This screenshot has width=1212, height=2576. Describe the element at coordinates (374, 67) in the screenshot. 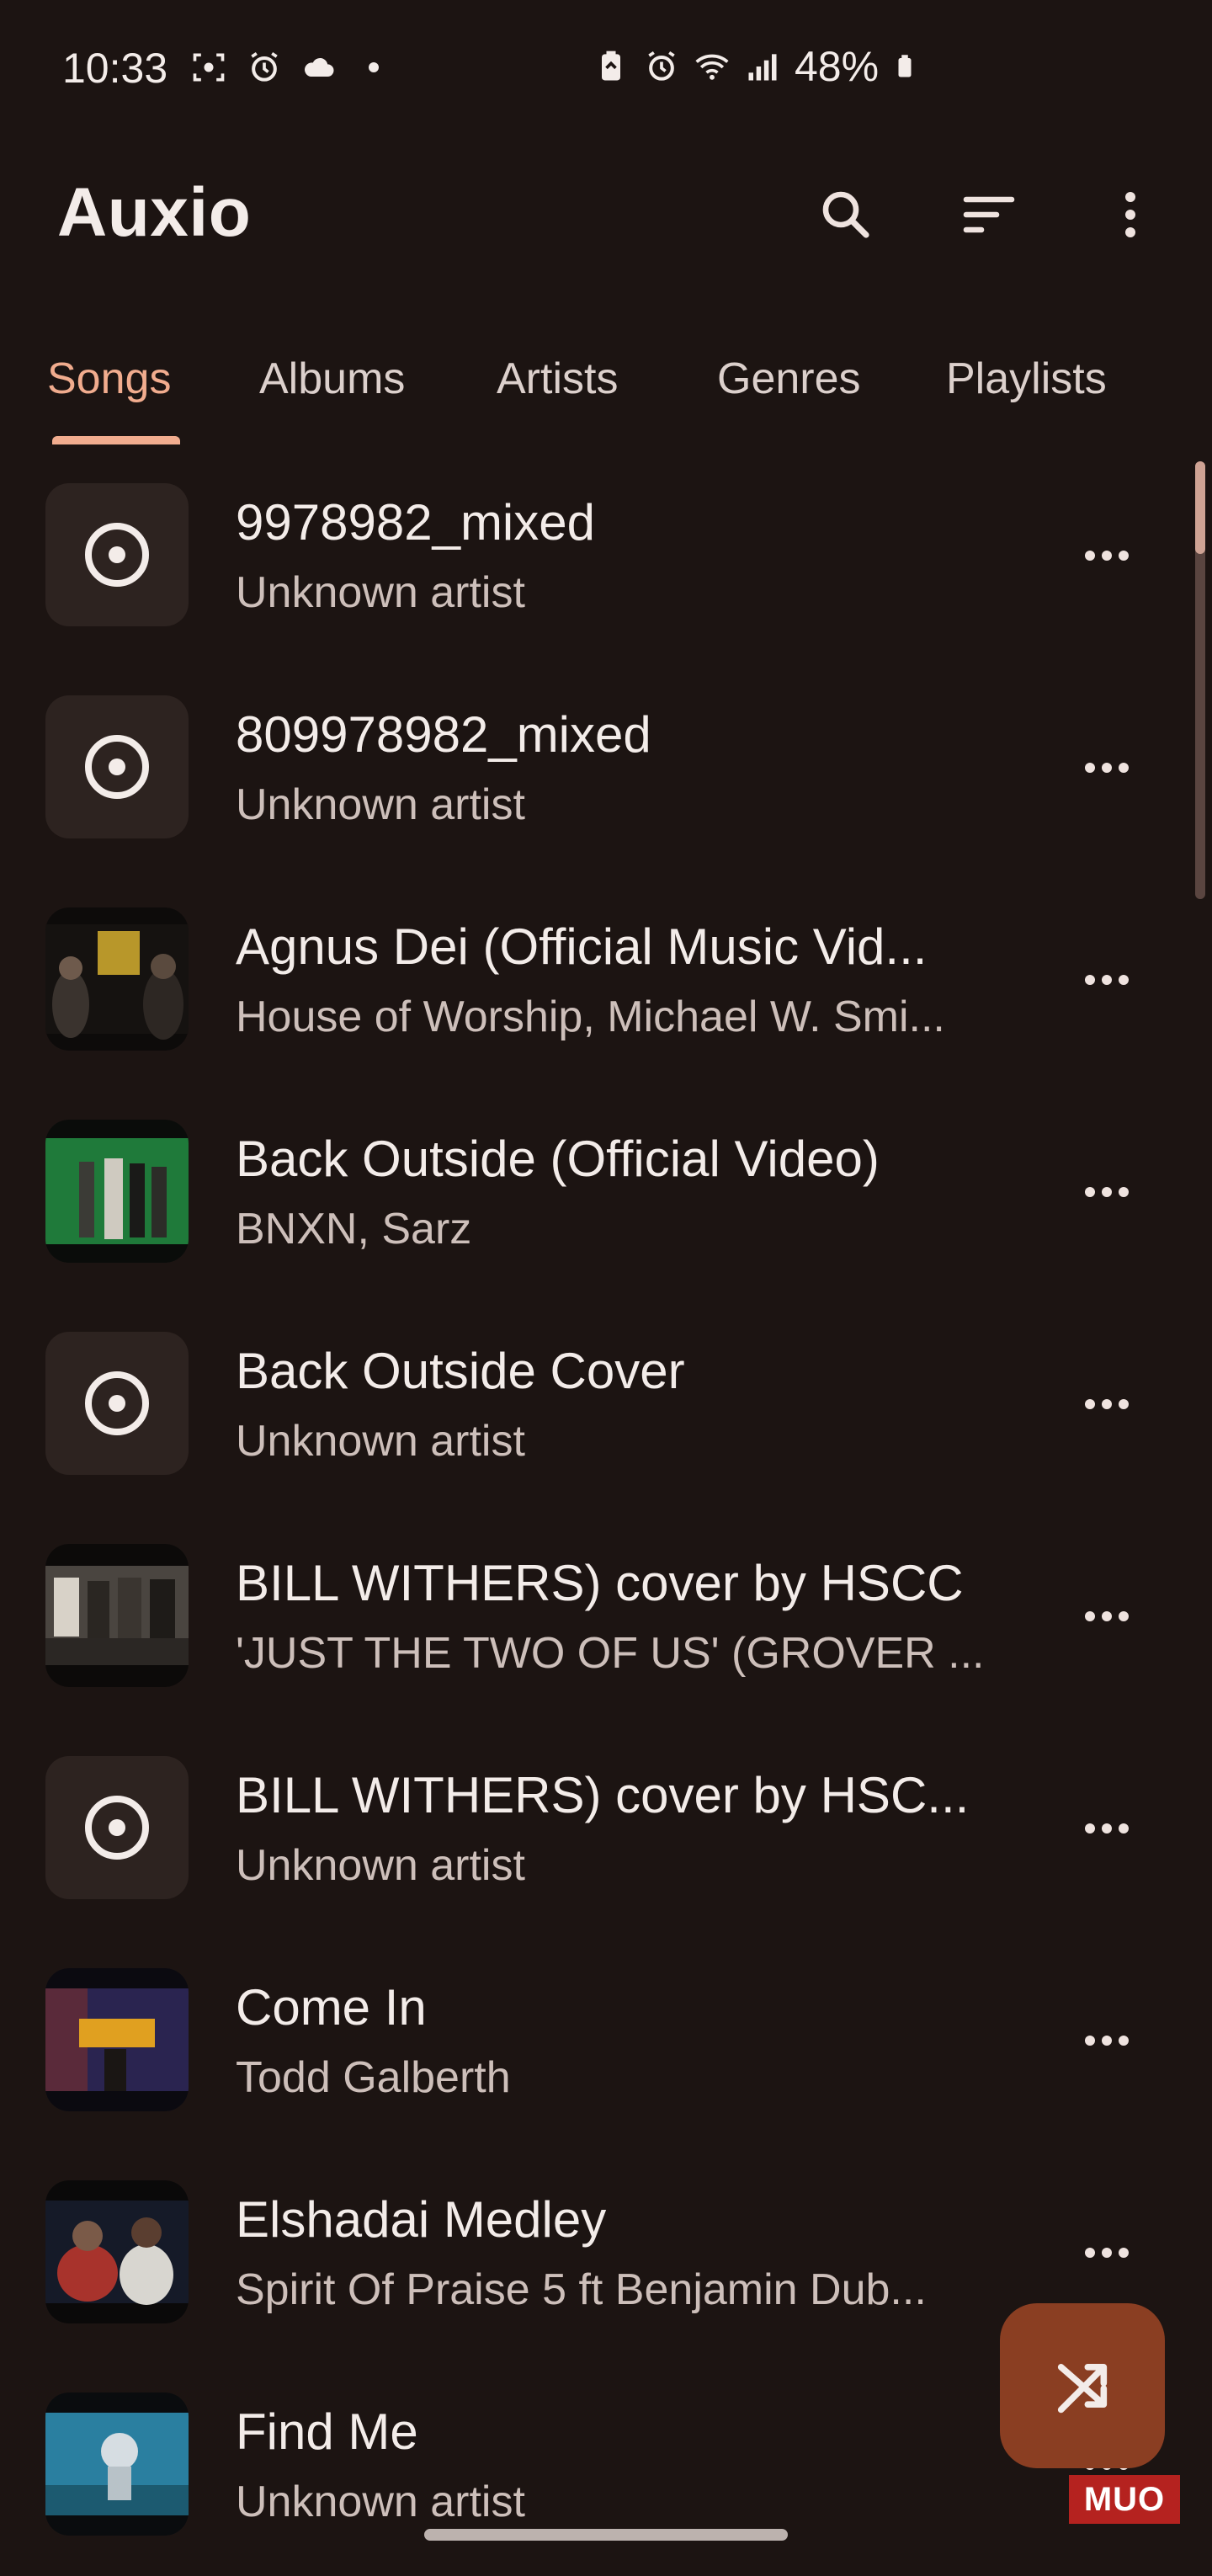

I see `notification-dot-icon` at that location.